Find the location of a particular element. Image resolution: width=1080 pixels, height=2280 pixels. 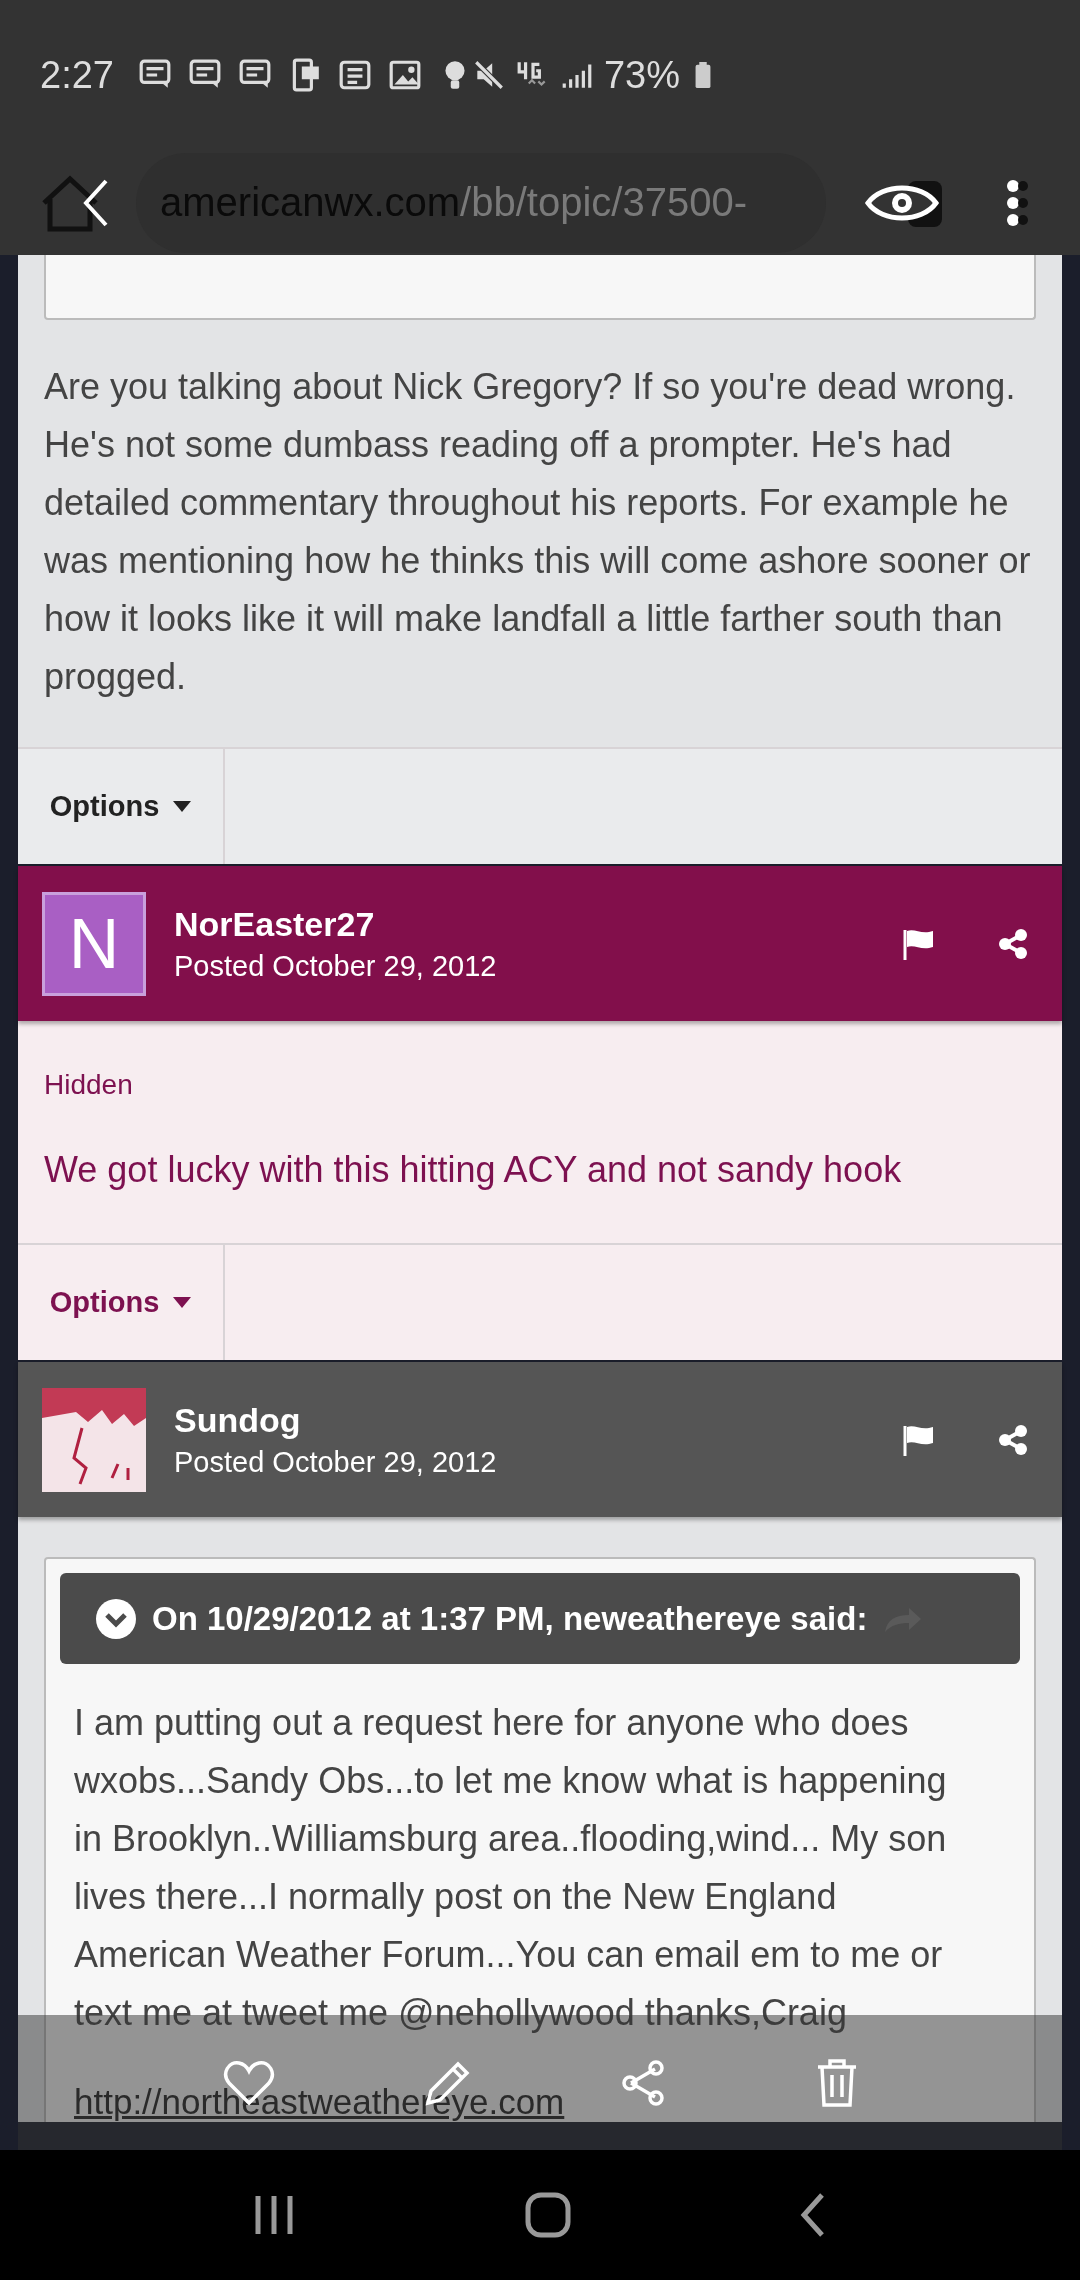

battery-percent: 73% is located at coordinates (642, 75).